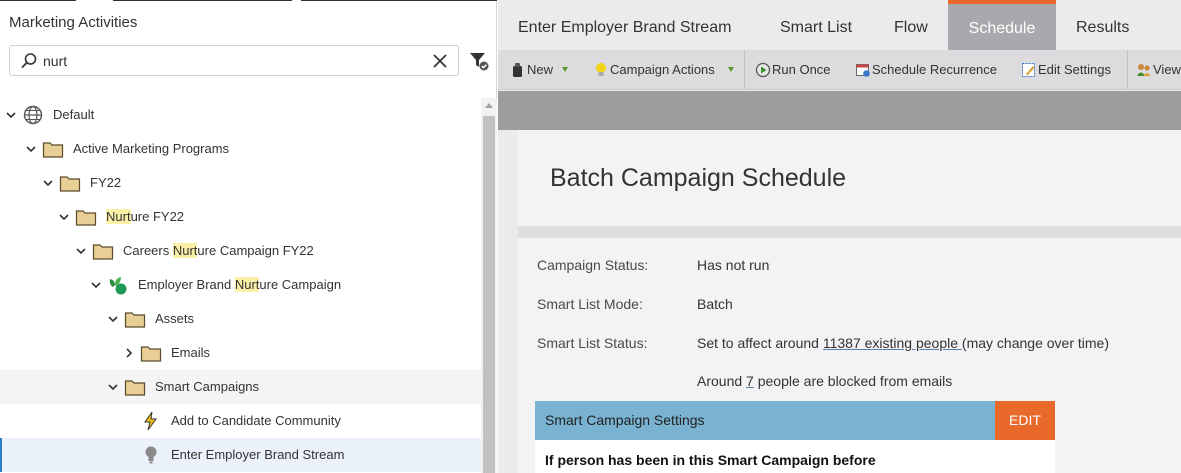  I want to click on edit-settings-label: Edit Settings, so click(1074, 69).